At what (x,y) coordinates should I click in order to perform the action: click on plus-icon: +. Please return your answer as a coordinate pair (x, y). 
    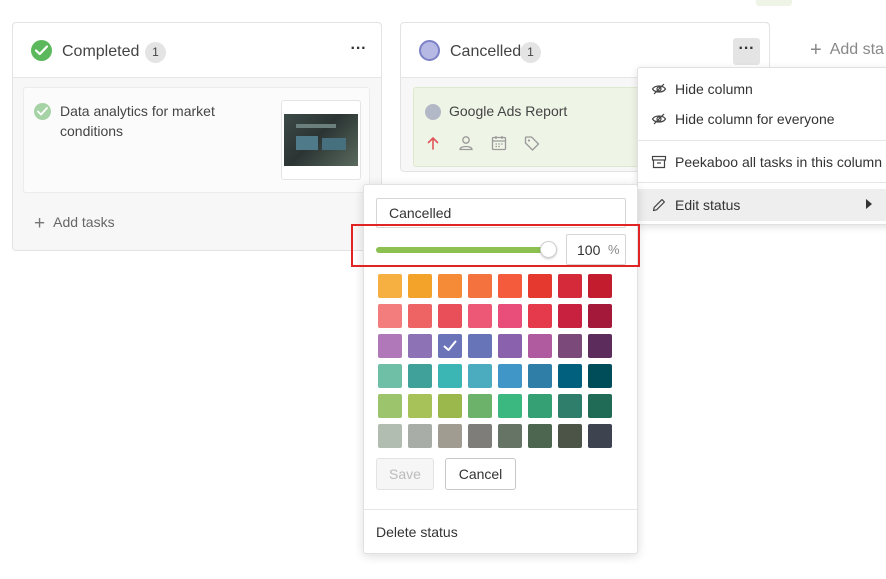
    Looking at the image, I should click on (40, 223).